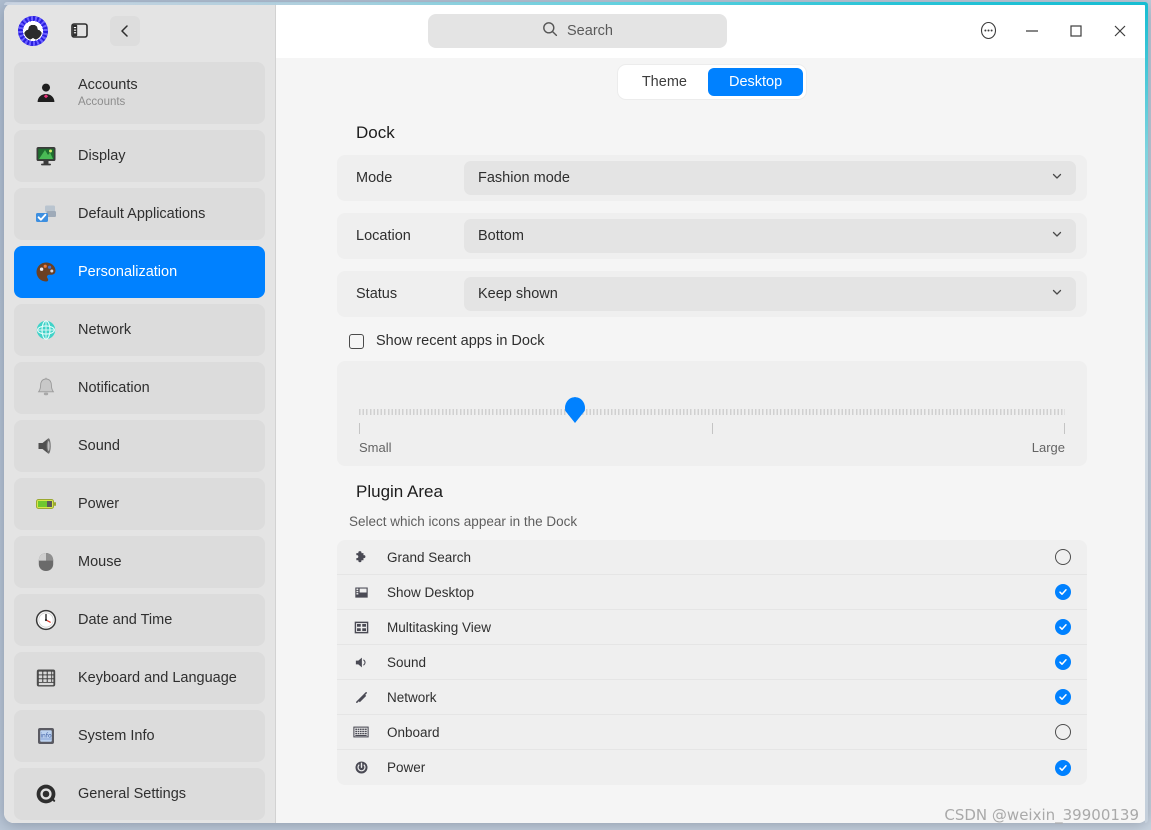 The width and height of the screenshot is (1151, 830). I want to click on sidebar-item-label: Date and Time, so click(125, 619).